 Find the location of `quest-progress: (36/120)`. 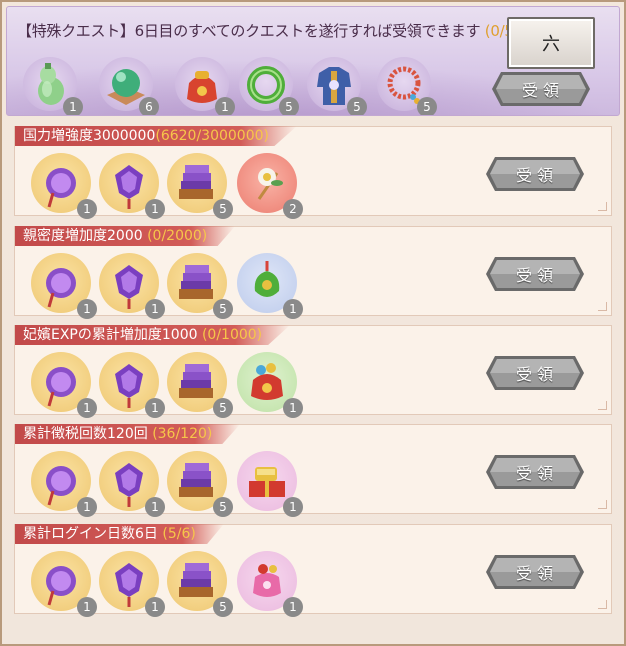

quest-progress: (36/120) is located at coordinates (182, 434).